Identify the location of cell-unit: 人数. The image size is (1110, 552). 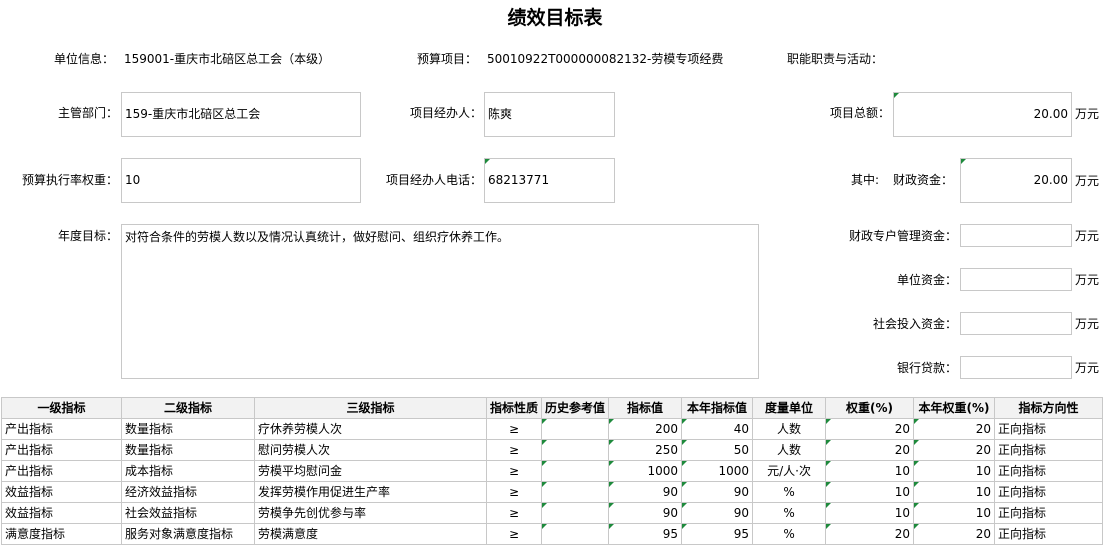
(789, 450).